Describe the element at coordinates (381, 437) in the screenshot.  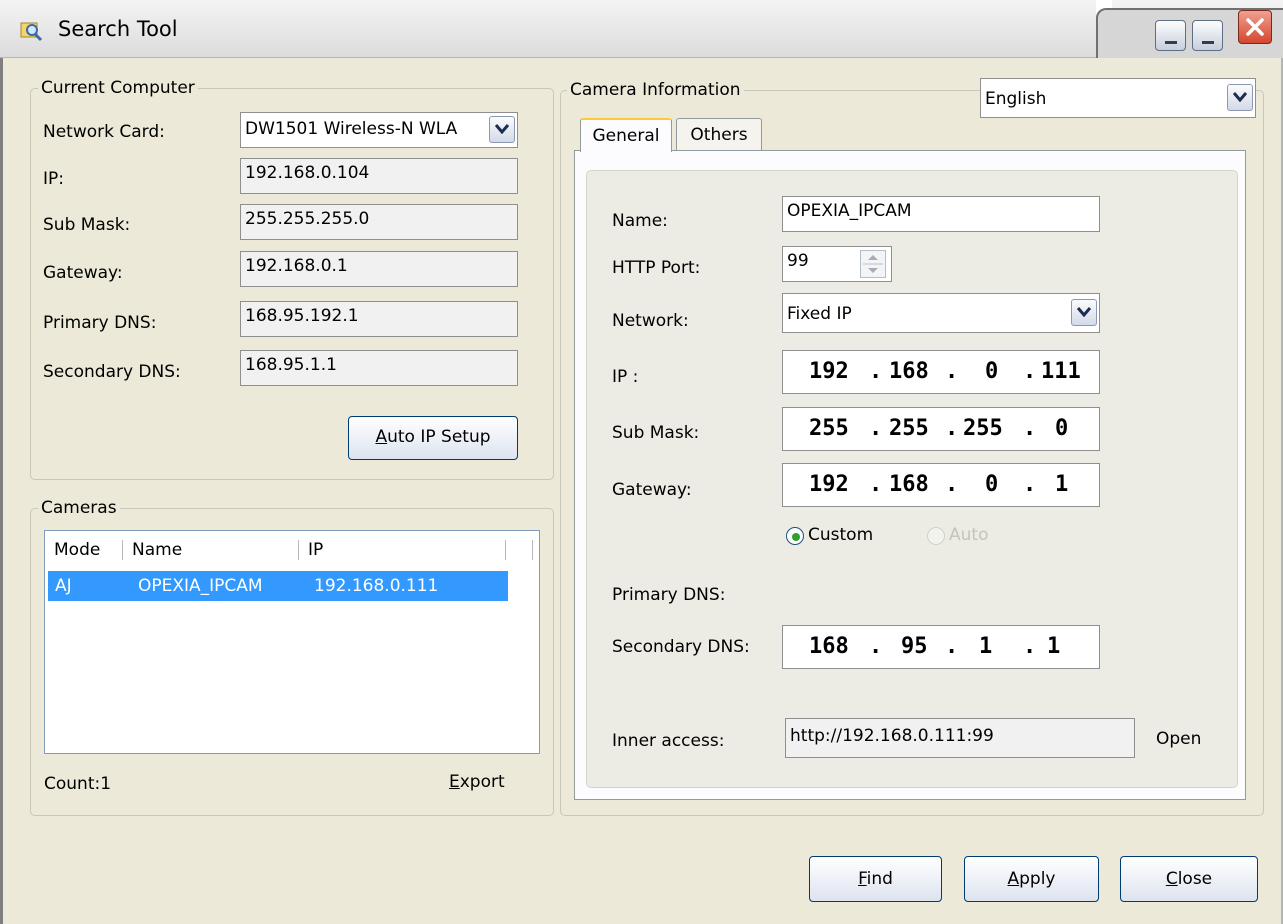
I see `auto-ip-setup-mnemonic: A` at that location.